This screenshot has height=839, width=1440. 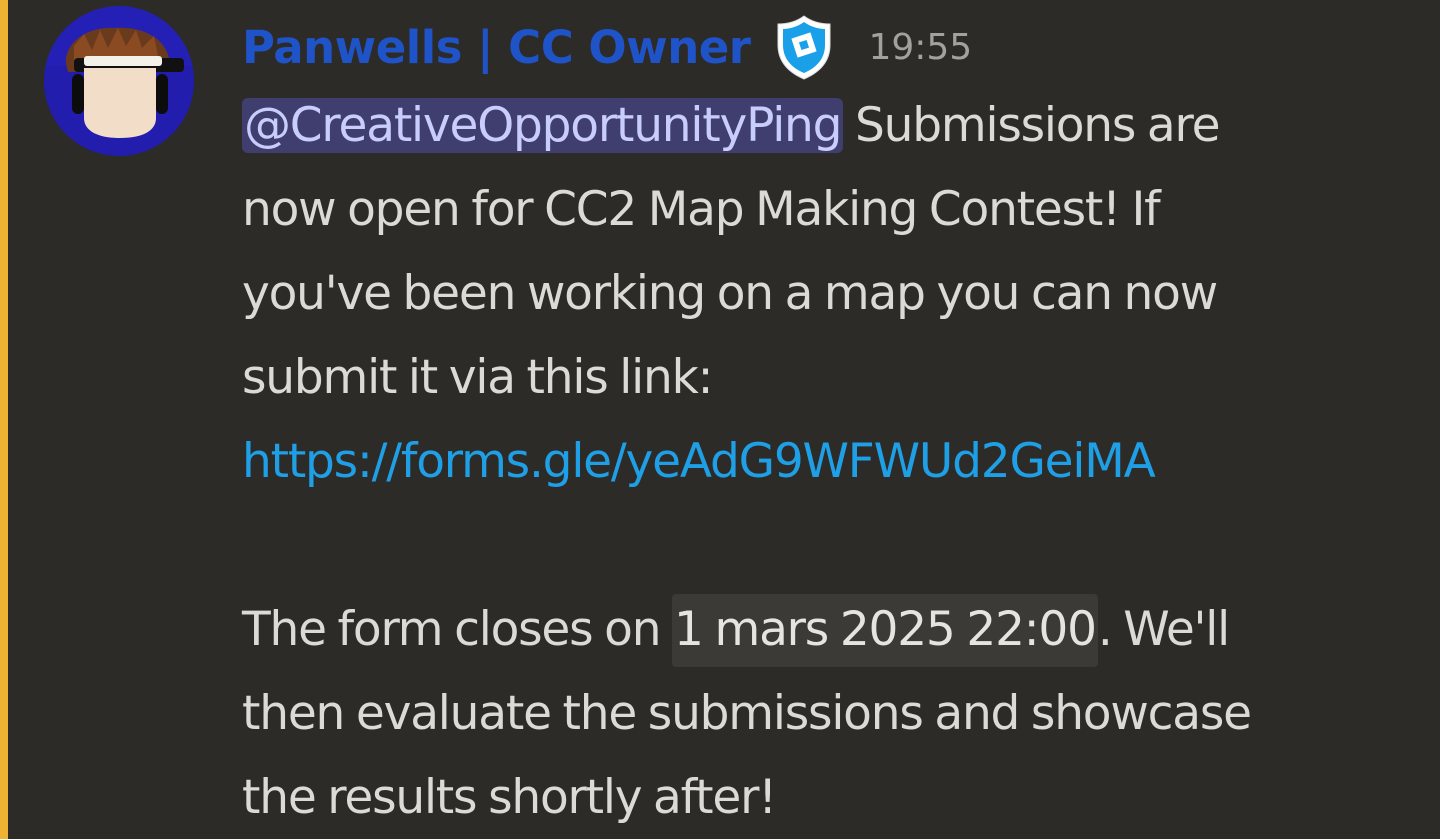 What do you see at coordinates (1032, 125) in the screenshot?
I see `message-text: Submissions are` at bounding box center [1032, 125].